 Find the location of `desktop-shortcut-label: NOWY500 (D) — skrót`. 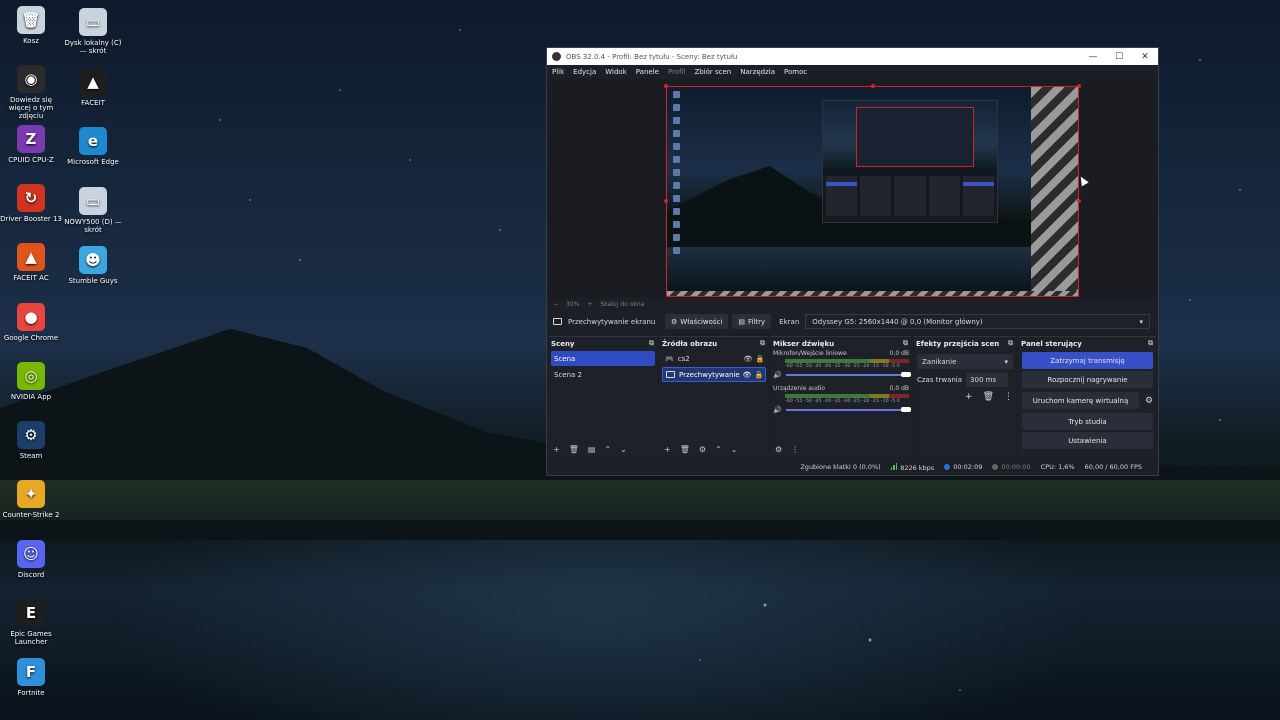

desktop-shortcut-label: NOWY500 (D) — skrót is located at coordinates (93, 225).